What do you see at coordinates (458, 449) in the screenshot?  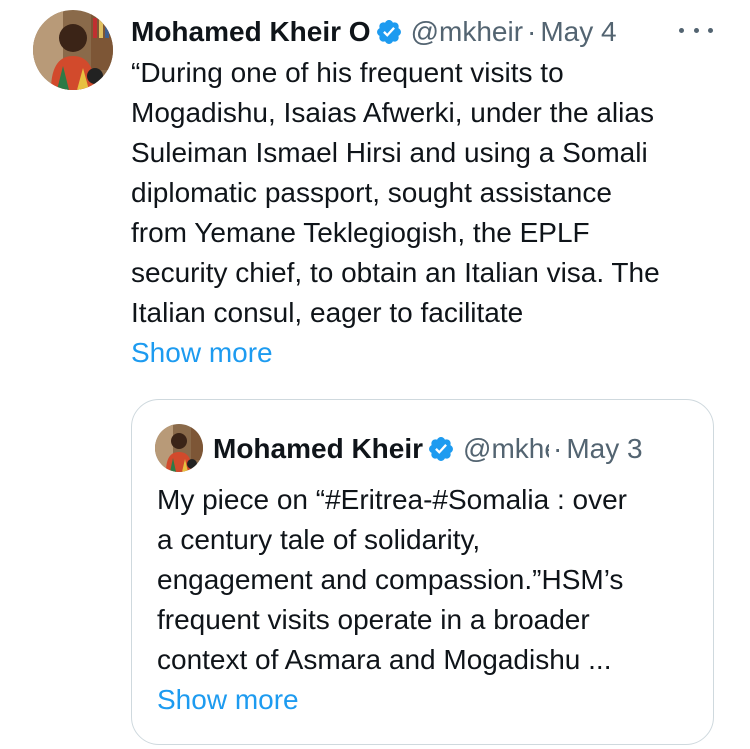 I see `quoted-tweet-header: Mohamed Kheir @mkheir · May 3` at bounding box center [458, 449].